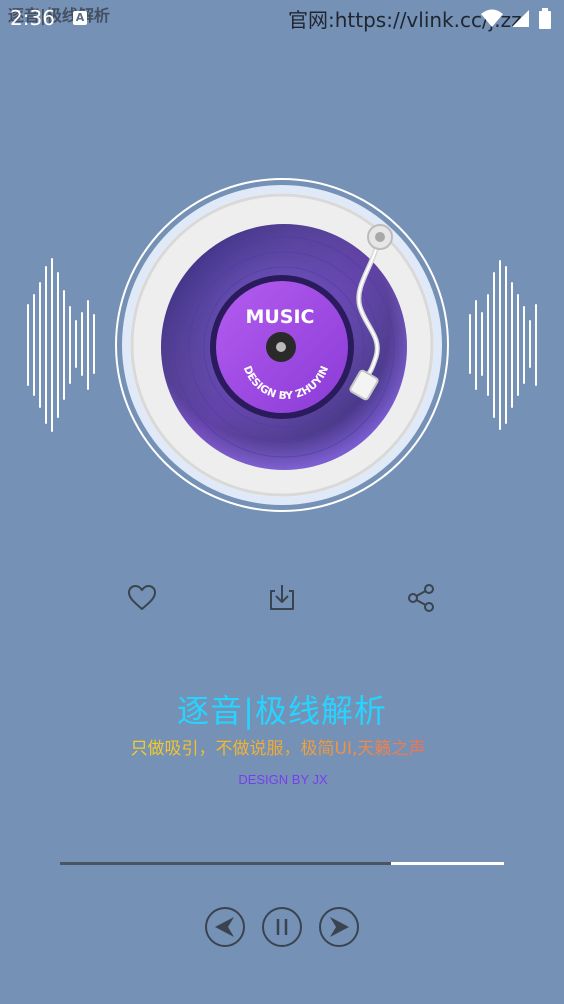 The width and height of the screenshot is (564, 1004). Describe the element at coordinates (282, 17) in the screenshot. I see `status-bar: 逐音|极线解析 2:36 A 官网:https://vlink.cc/j.zz` at that location.